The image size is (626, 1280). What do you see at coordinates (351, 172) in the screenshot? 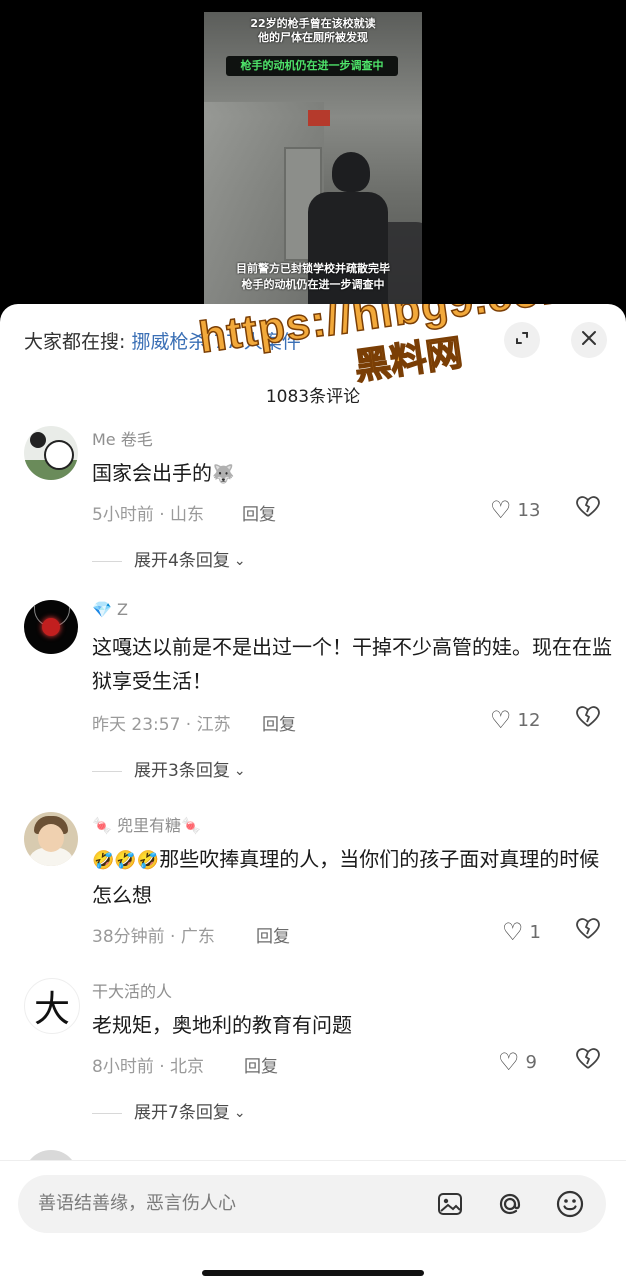
I see `video-scene-helmet` at bounding box center [351, 172].